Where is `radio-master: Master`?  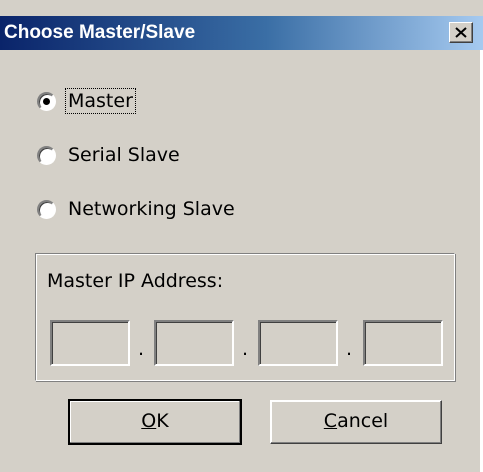
radio-master: Master is located at coordinates (86, 101).